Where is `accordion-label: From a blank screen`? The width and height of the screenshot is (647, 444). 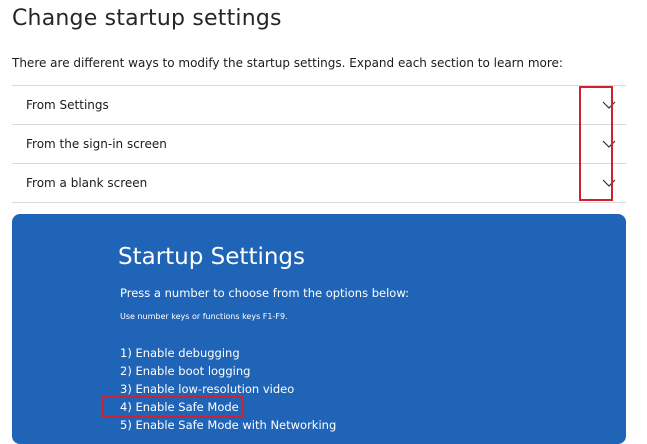 accordion-label: From a blank screen is located at coordinates (87, 183).